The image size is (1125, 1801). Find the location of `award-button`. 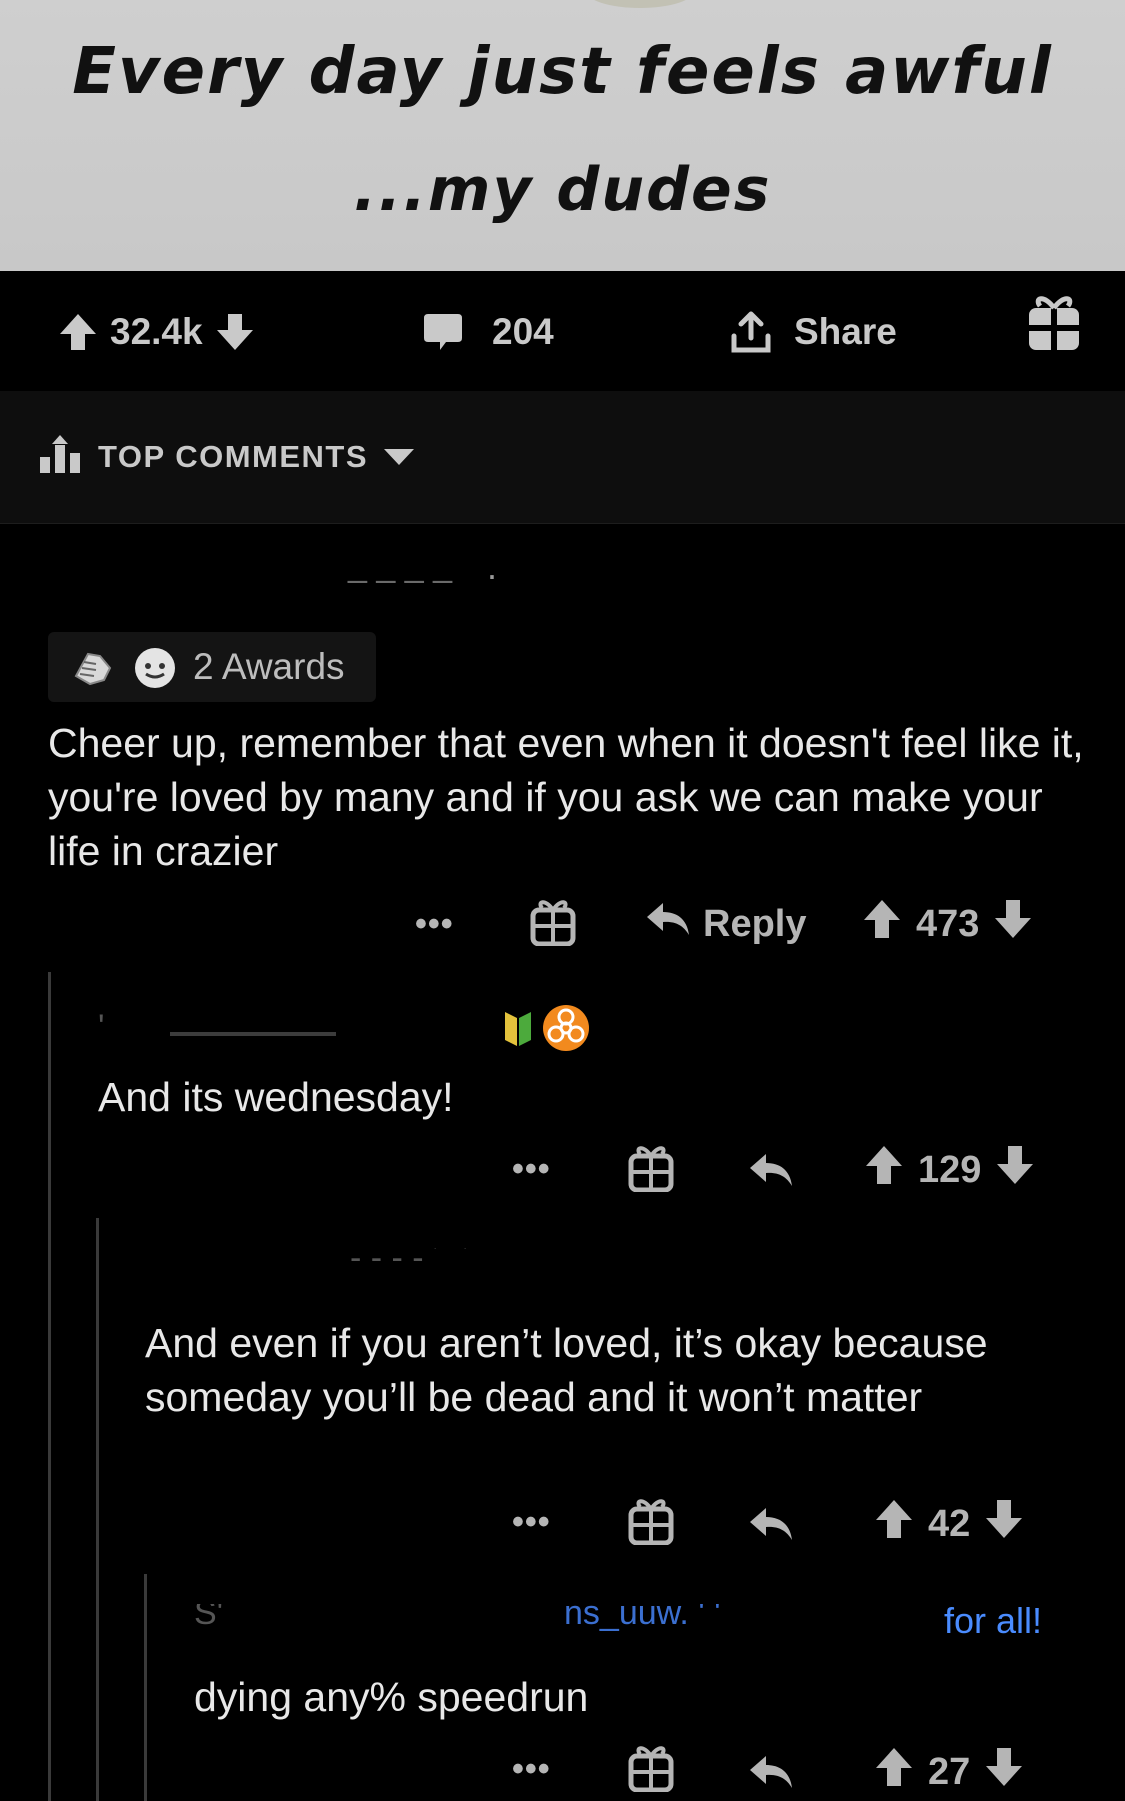

award-button is located at coordinates (1054, 323).